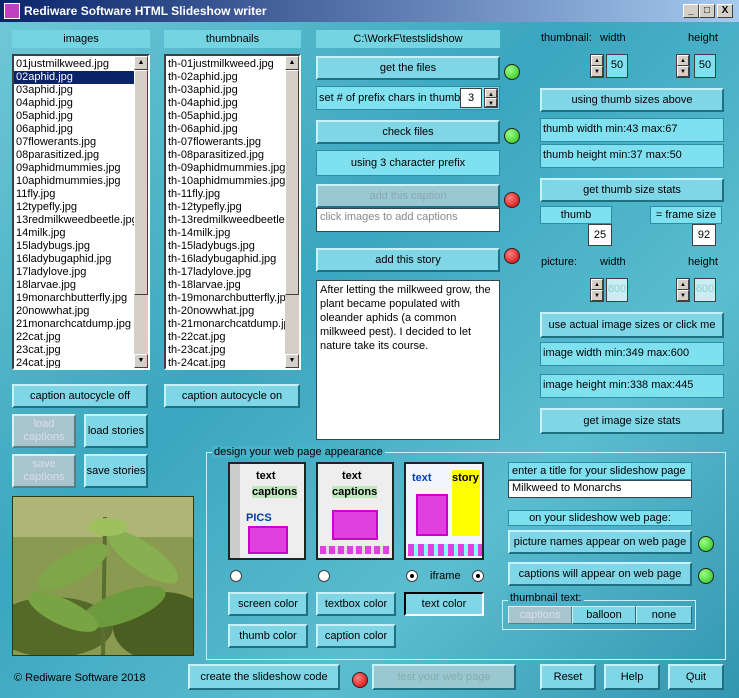 Image resolution: width=739 pixels, height=698 pixels. What do you see at coordinates (74, 337) in the screenshot?
I see `list-item: 22cat.jpg` at bounding box center [74, 337].